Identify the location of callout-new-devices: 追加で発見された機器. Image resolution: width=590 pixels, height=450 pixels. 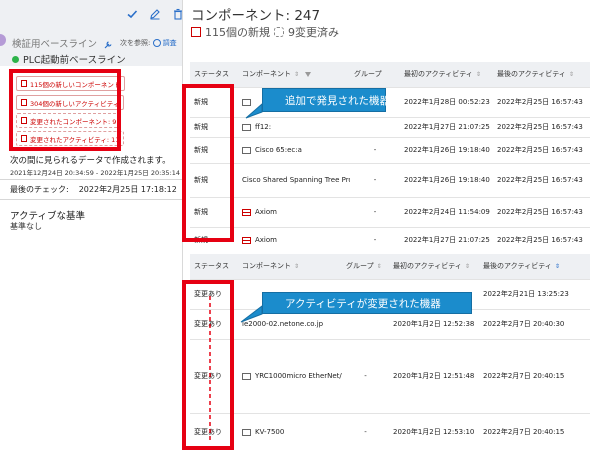
(326, 100).